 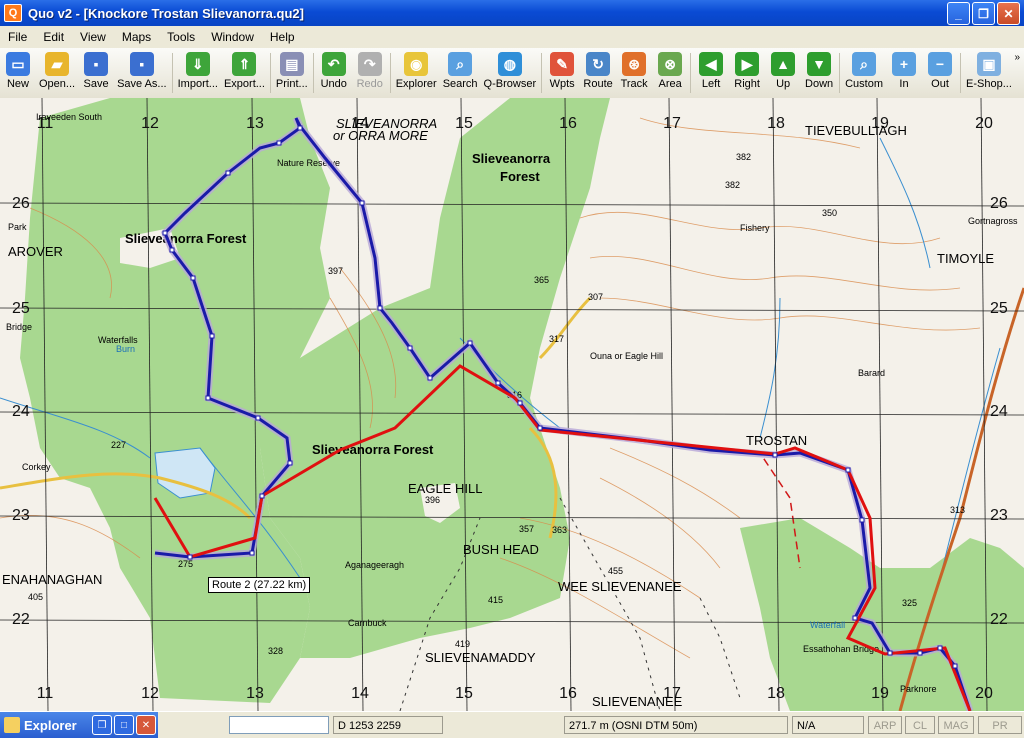 What do you see at coordinates (136, 37) in the screenshot?
I see `menu-maps: Maps` at bounding box center [136, 37].